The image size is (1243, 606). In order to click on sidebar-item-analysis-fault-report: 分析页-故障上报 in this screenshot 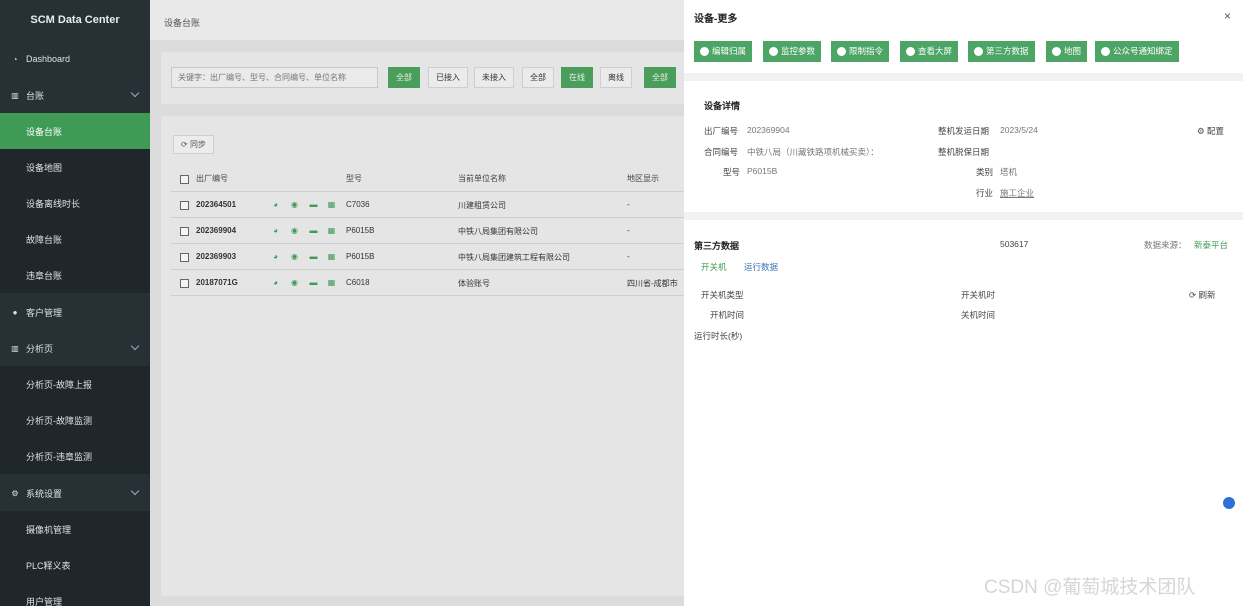, I will do `click(75, 384)`.